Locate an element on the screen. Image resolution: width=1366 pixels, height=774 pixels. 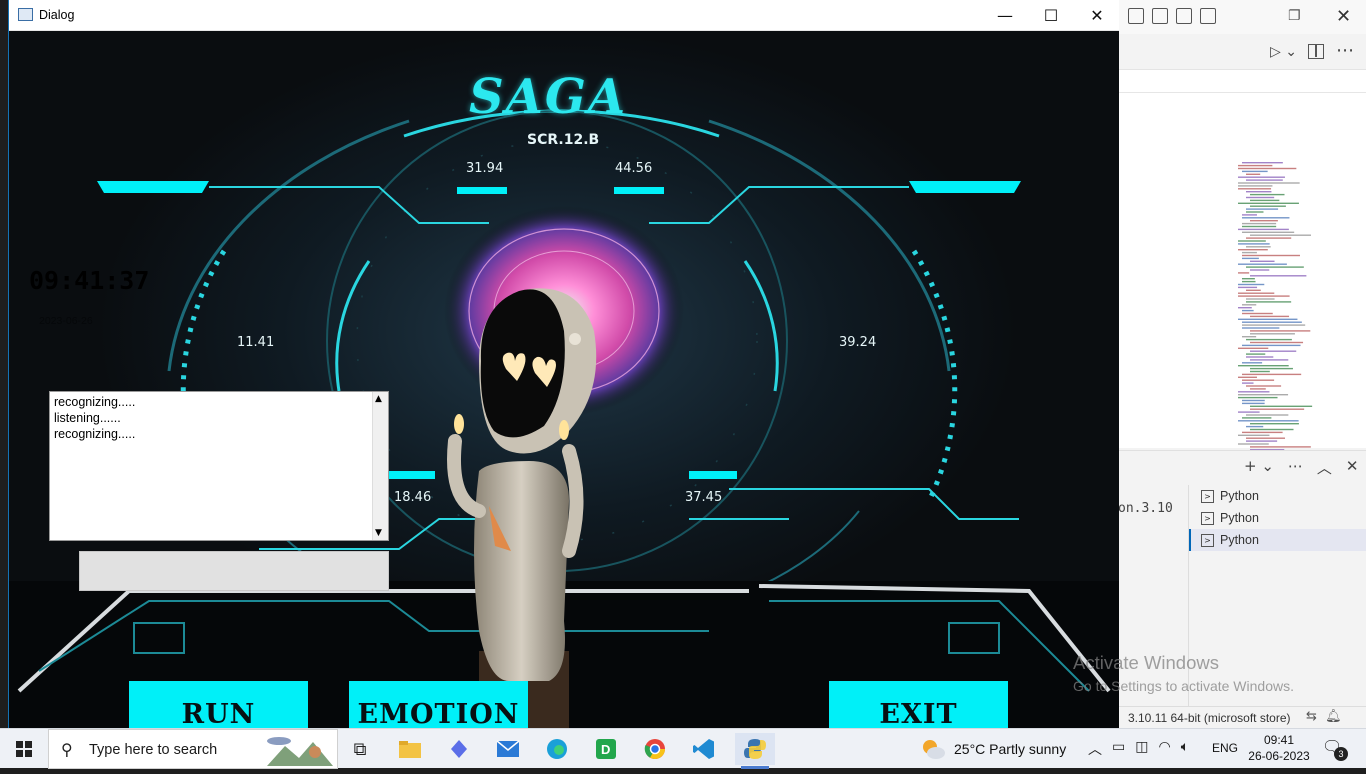
python-icon is located at coordinates (755, 749).